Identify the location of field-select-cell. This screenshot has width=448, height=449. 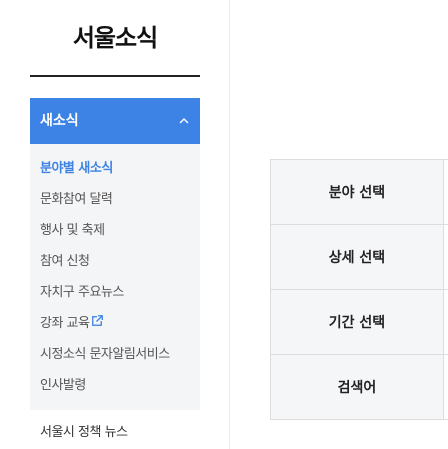
(445, 192).